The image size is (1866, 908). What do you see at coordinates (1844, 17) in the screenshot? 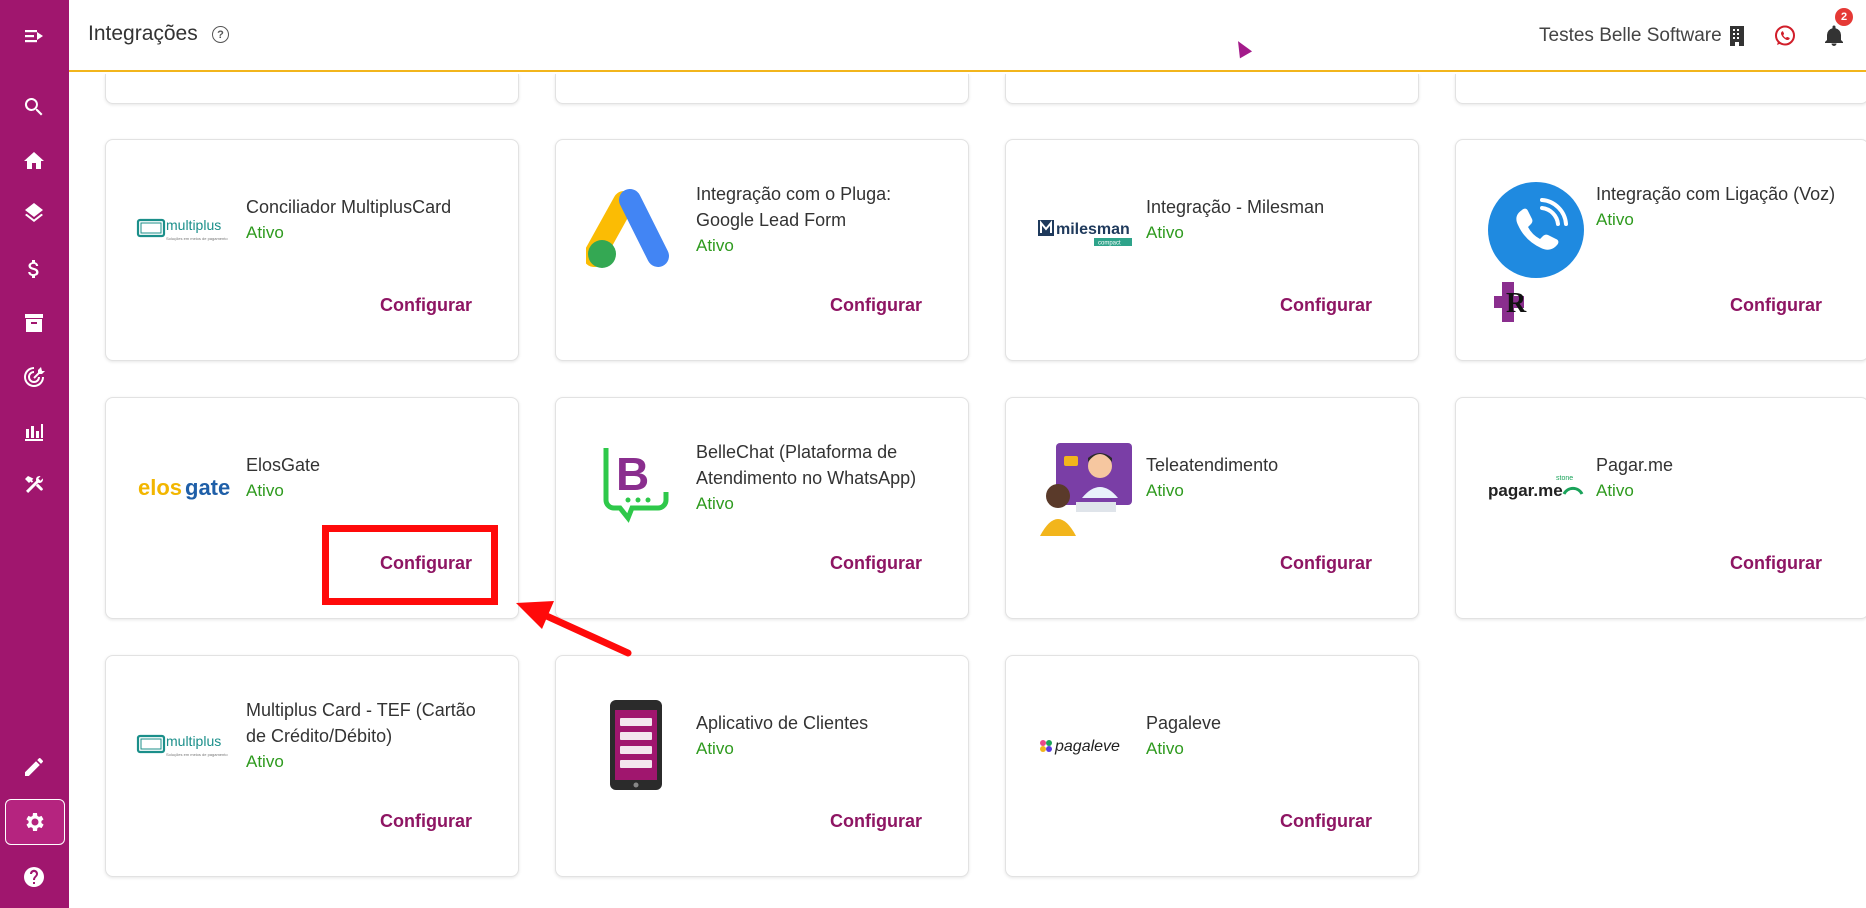
I see `notification-badge: 2` at bounding box center [1844, 17].